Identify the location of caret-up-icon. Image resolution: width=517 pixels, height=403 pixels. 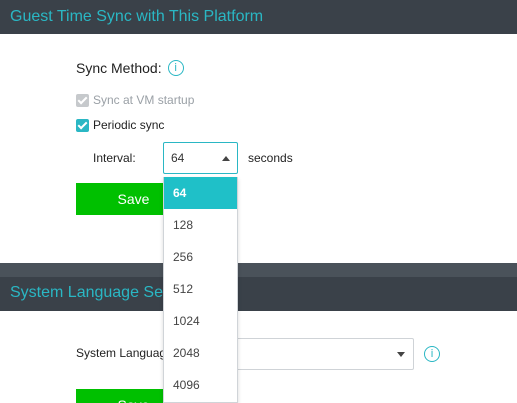
(226, 158).